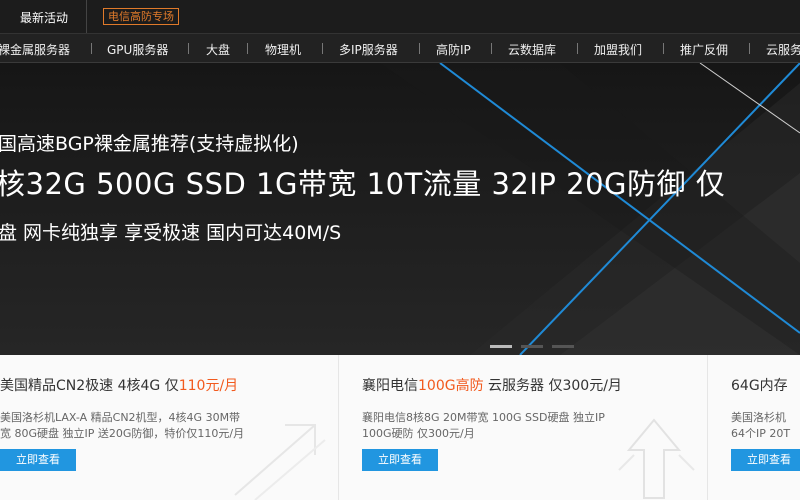  I want to click on nav-item-physical: 物理机, so click(283, 49).